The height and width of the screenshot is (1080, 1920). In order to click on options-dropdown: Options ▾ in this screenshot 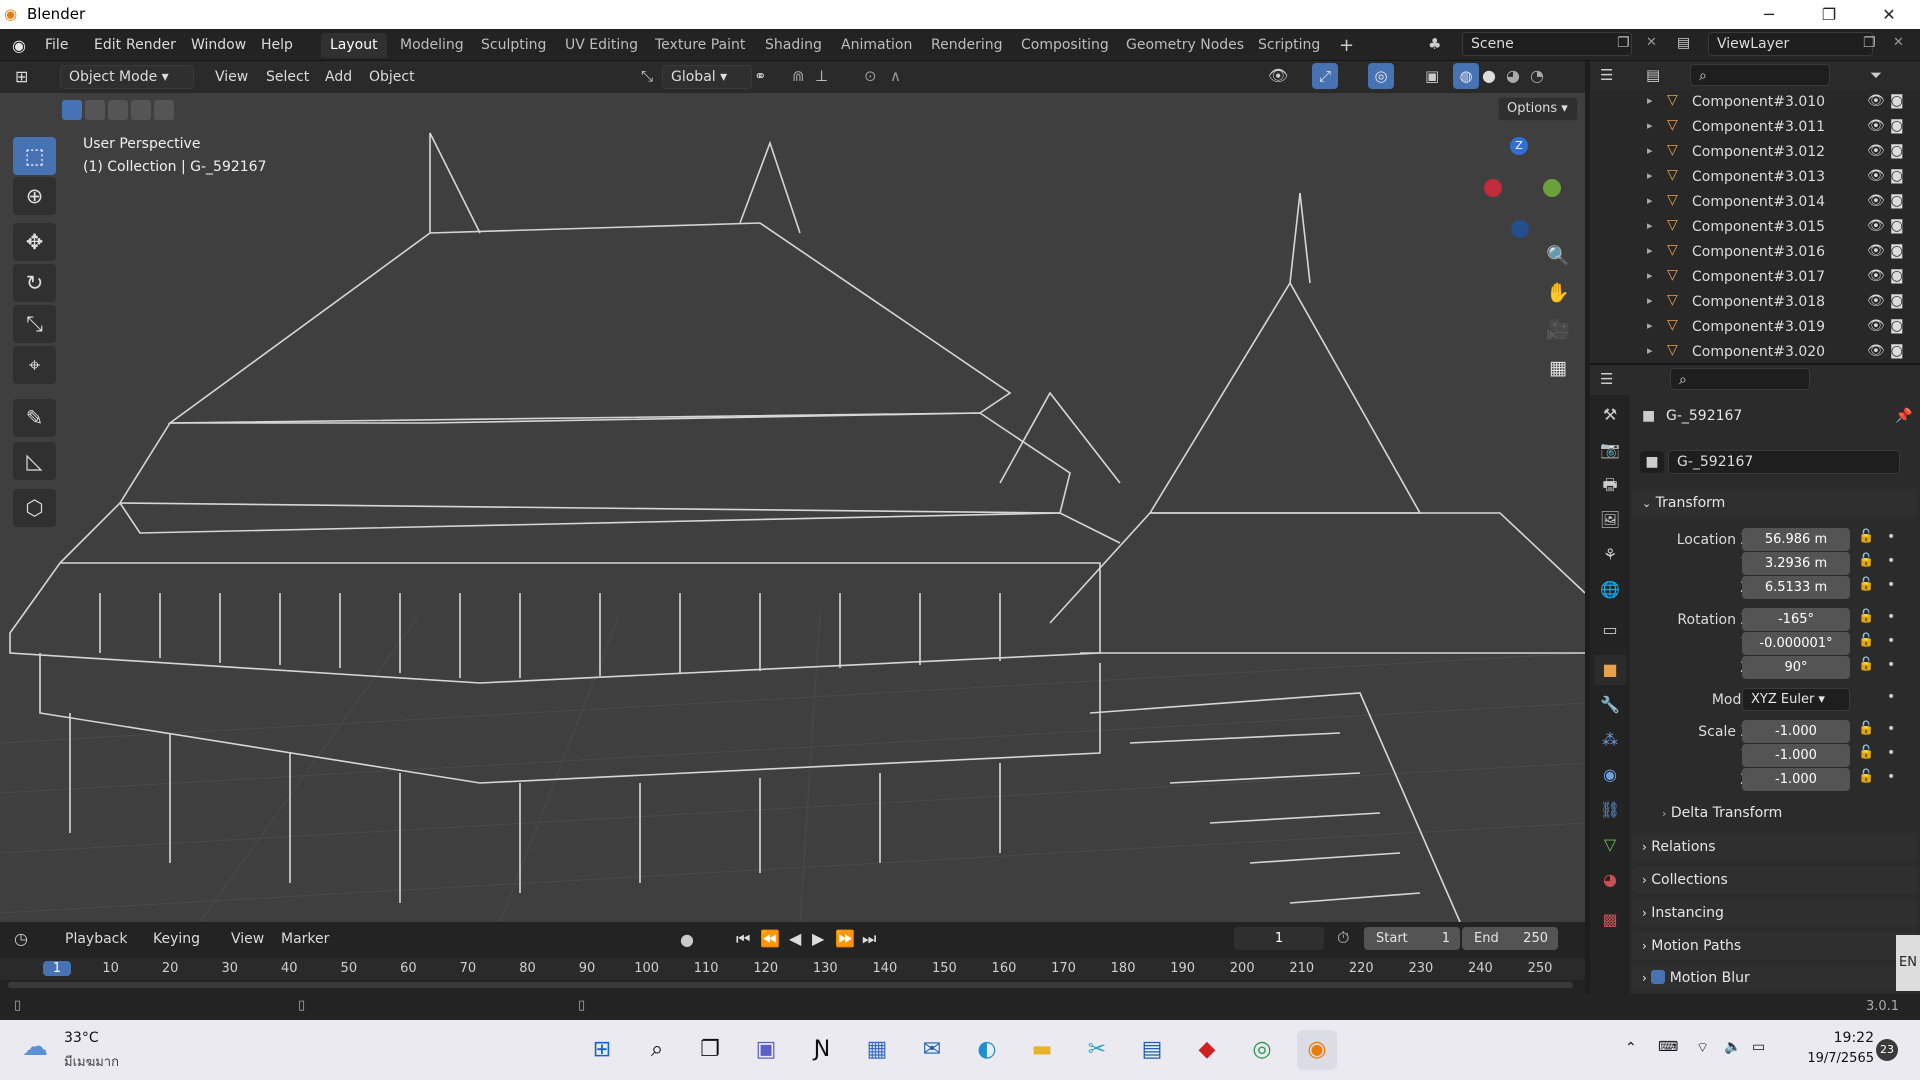, I will do `click(1538, 109)`.